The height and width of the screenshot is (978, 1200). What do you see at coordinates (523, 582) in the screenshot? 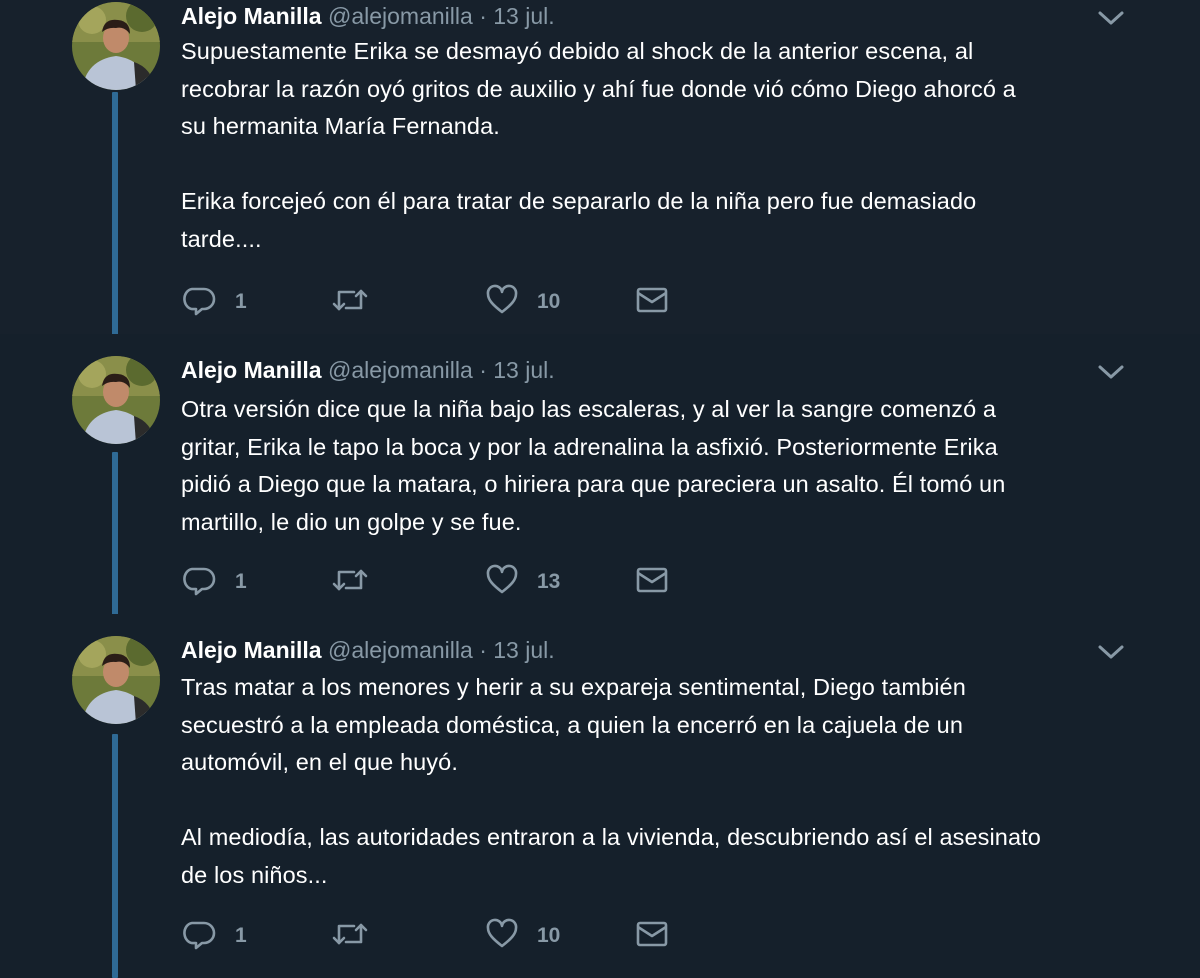
I see `like-button: 13` at bounding box center [523, 582].